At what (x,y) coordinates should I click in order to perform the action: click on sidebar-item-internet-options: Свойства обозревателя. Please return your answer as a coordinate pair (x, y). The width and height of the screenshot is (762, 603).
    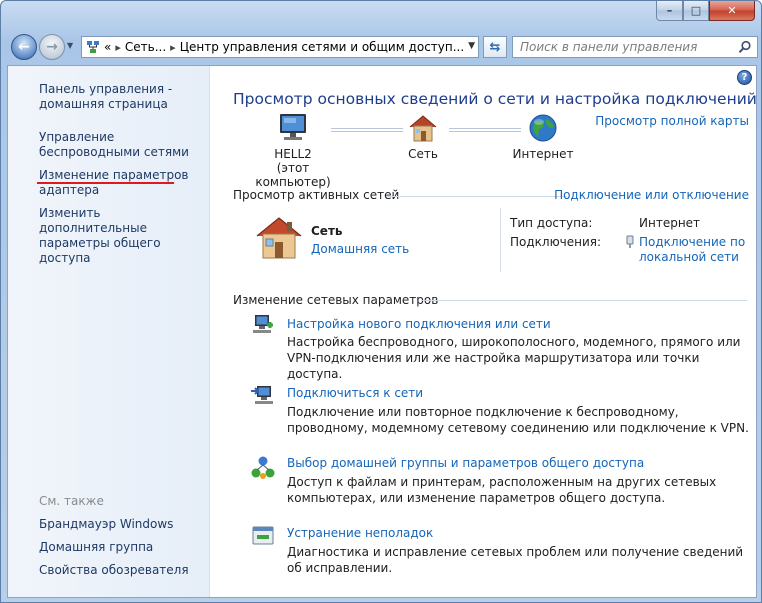
    Looking at the image, I should click on (124, 570).